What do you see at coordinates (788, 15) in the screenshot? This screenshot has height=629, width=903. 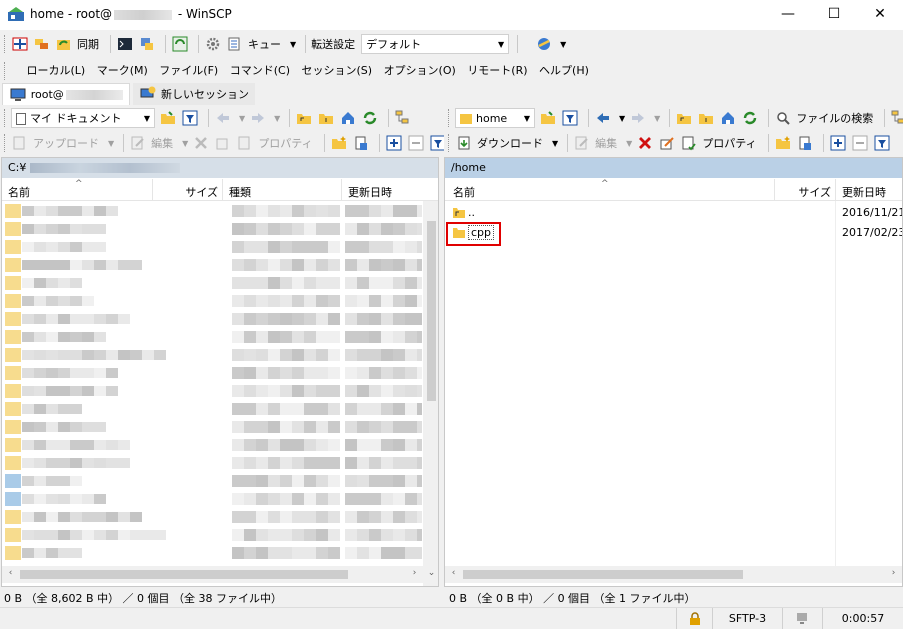 I see `minimize-button: —` at bounding box center [788, 15].